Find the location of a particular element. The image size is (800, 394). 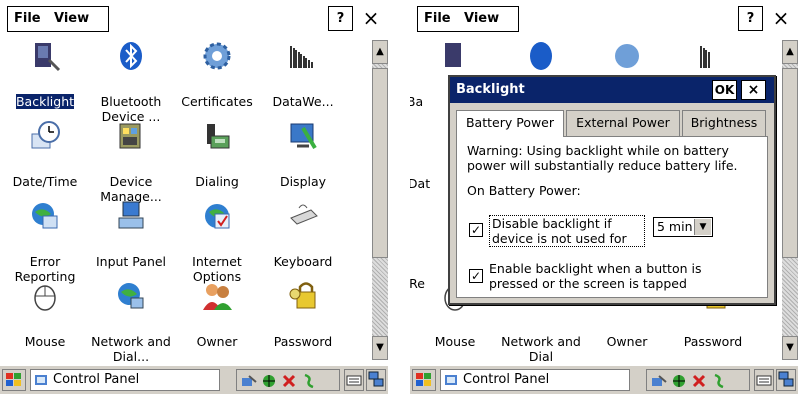

icon-label: Date/Time is located at coordinates (45, 181).